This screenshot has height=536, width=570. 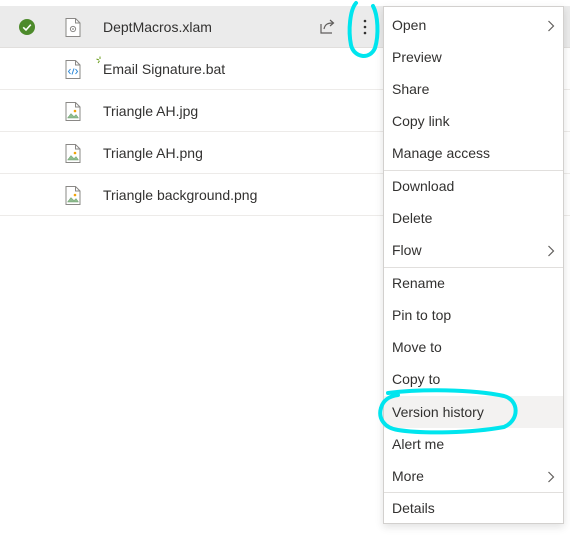 I want to click on menu-item-label: Download, so click(x=423, y=186).